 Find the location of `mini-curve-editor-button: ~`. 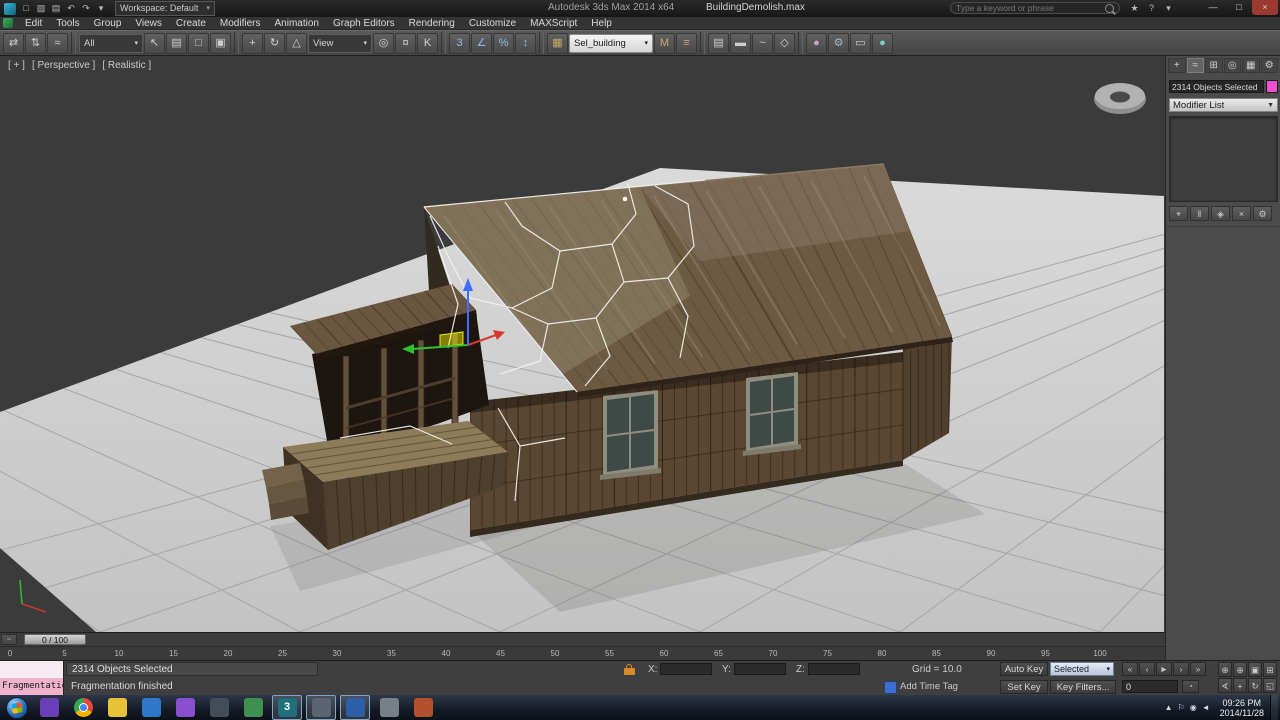

mini-curve-editor-button: ~ is located at coordinates (9, 639).